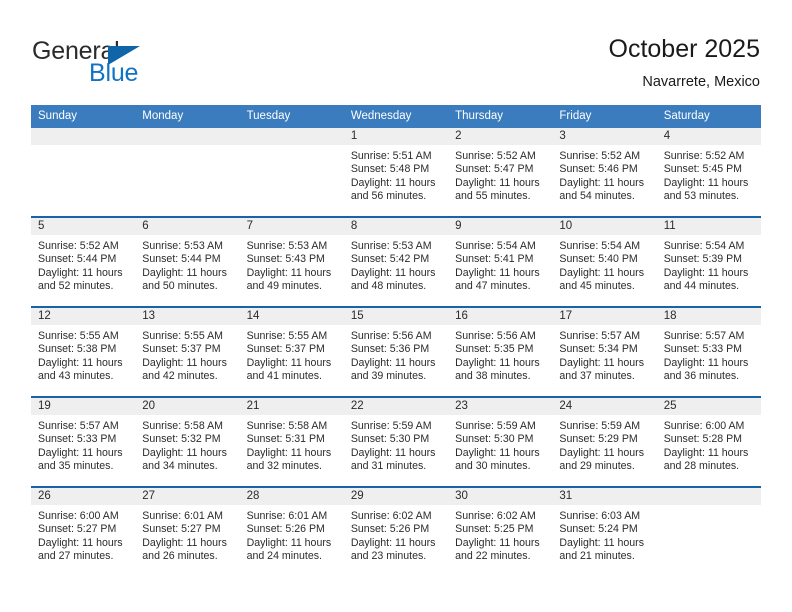 The height and width of the screenshot is (612, 792). Describe the element at coordinates (495, 426) in the screenshot. I see `sunrise-text: Sunrise: 5:59 AM` at that location.